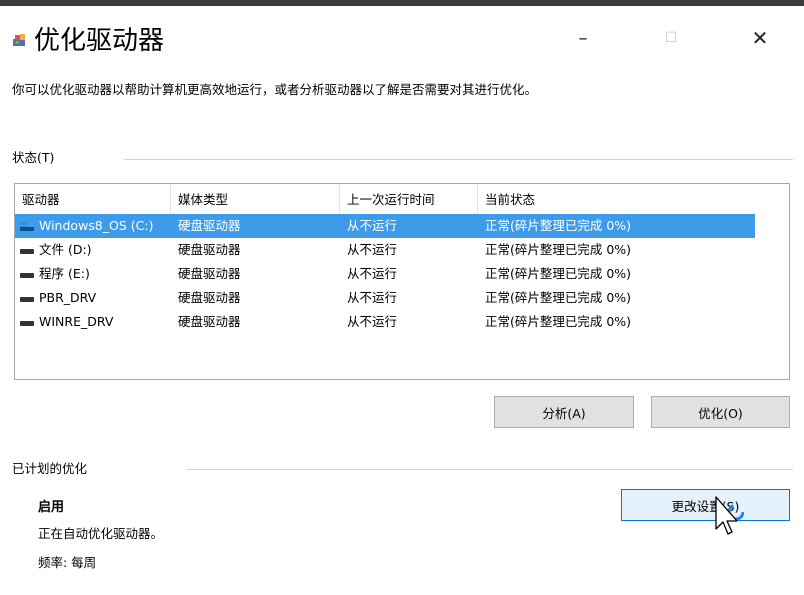 This screenshot has width=804, height=595. I want to click on drive-row-d: 文件 (D:) 硬盘驱动器 从不运行 正常(碎片整理已完成 0%), so click(385, 250).